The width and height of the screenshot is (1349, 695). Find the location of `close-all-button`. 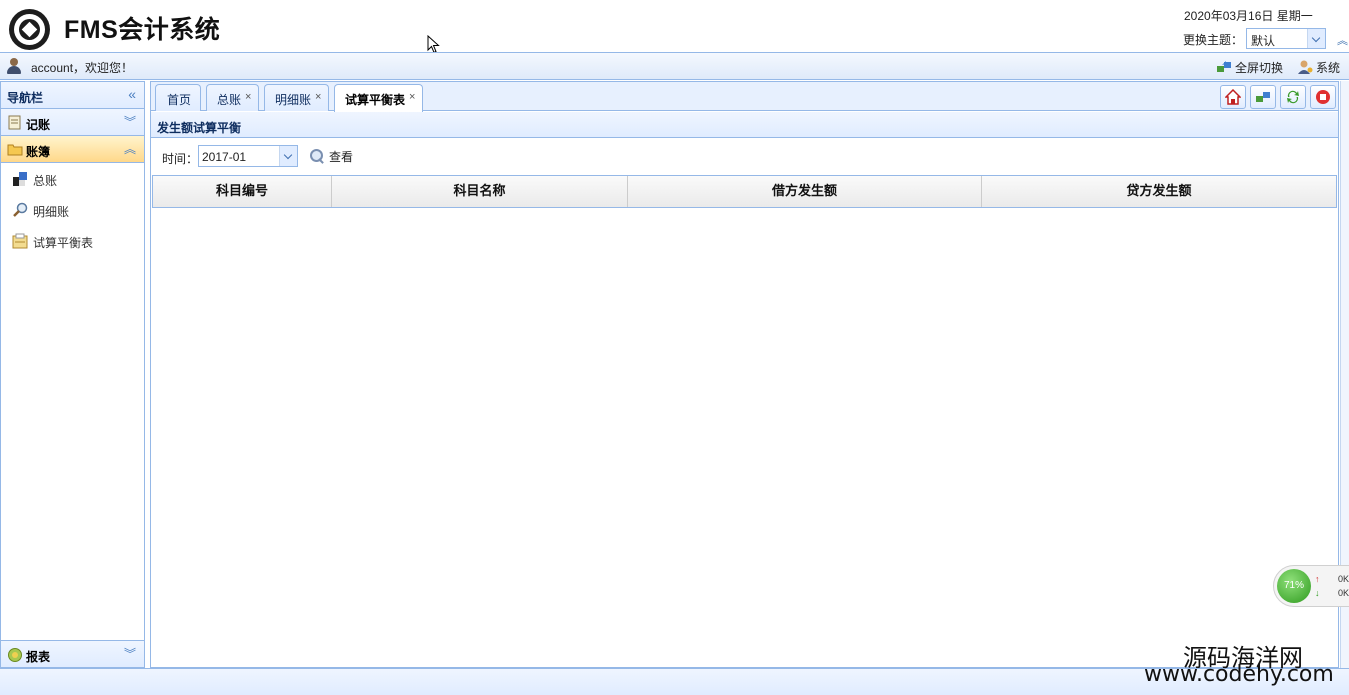

close-all-button is located at coordinates (1323, 97).